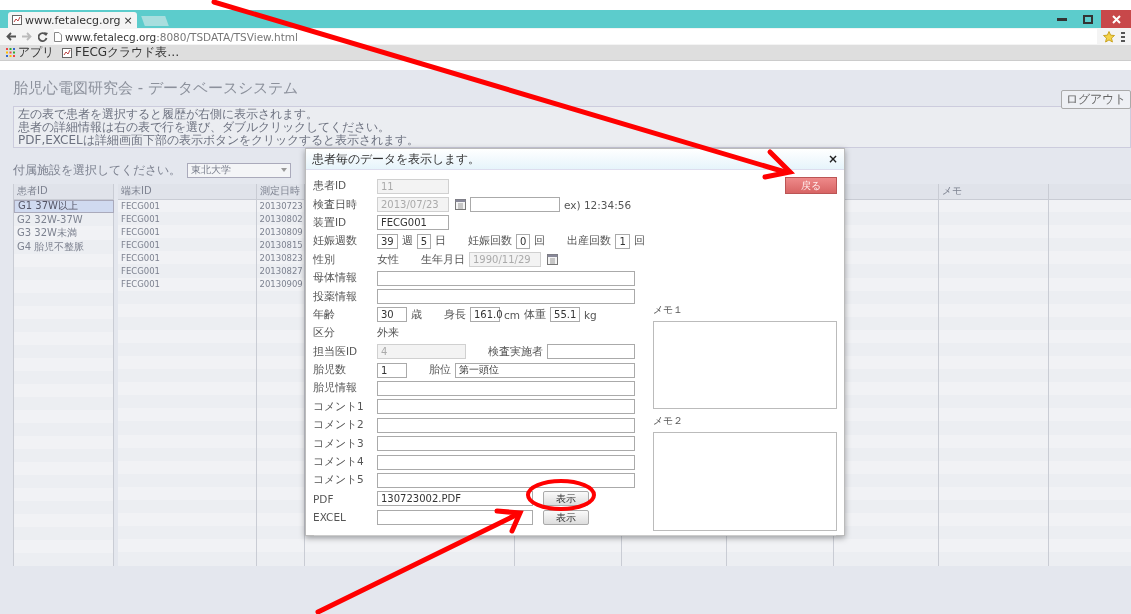 The image size is (1131, 614). Describe the element at coordinates (280, 284) in the screenshot. I see `table-cell: 20130909` at that location.